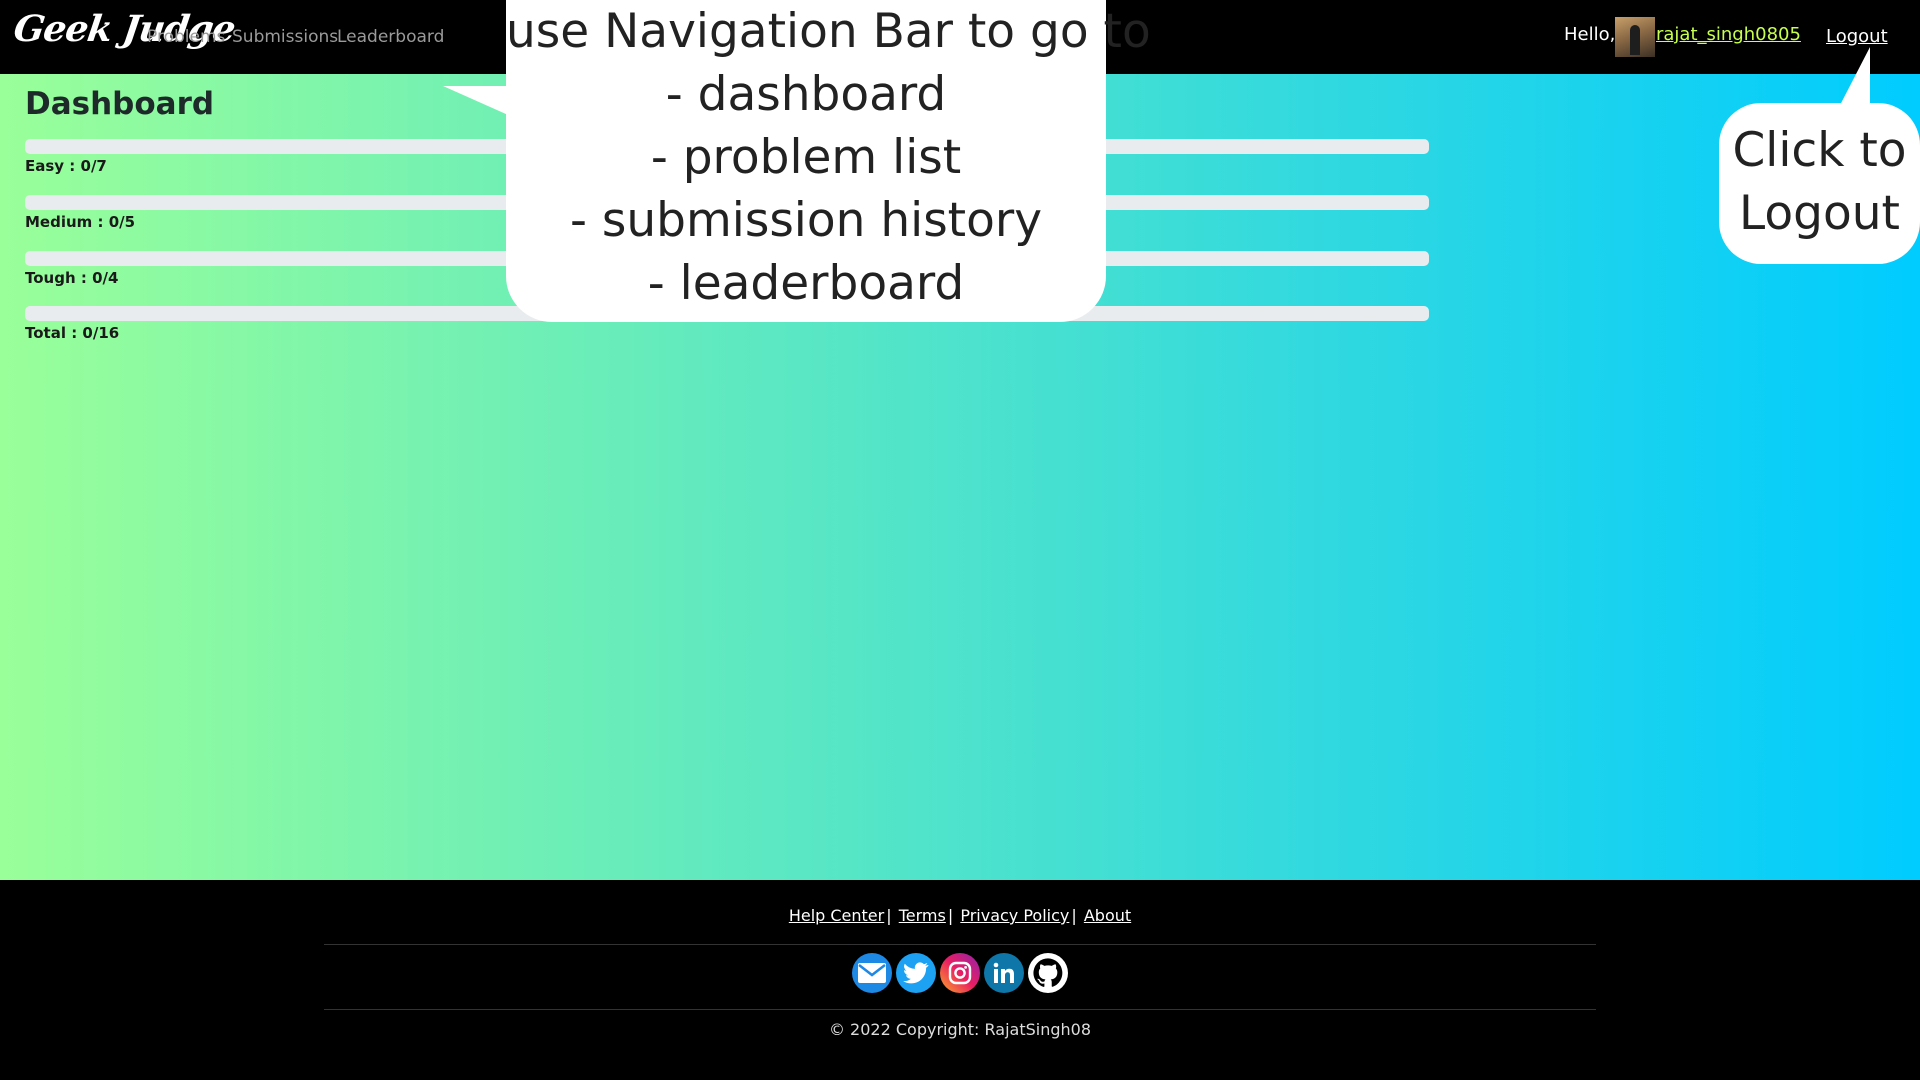 The image size is (1920, 1080). What do you see at coordinates (186, 37) in the screenshot?
I see `nav-link-problems: Problems` at bounding box center [186, 37].